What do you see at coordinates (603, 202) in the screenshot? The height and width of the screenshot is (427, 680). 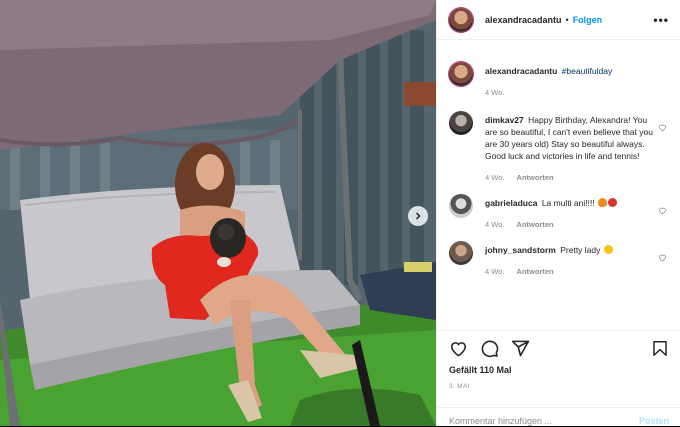 I see `fire-emoji-icon` at bounding box center [603, 202].